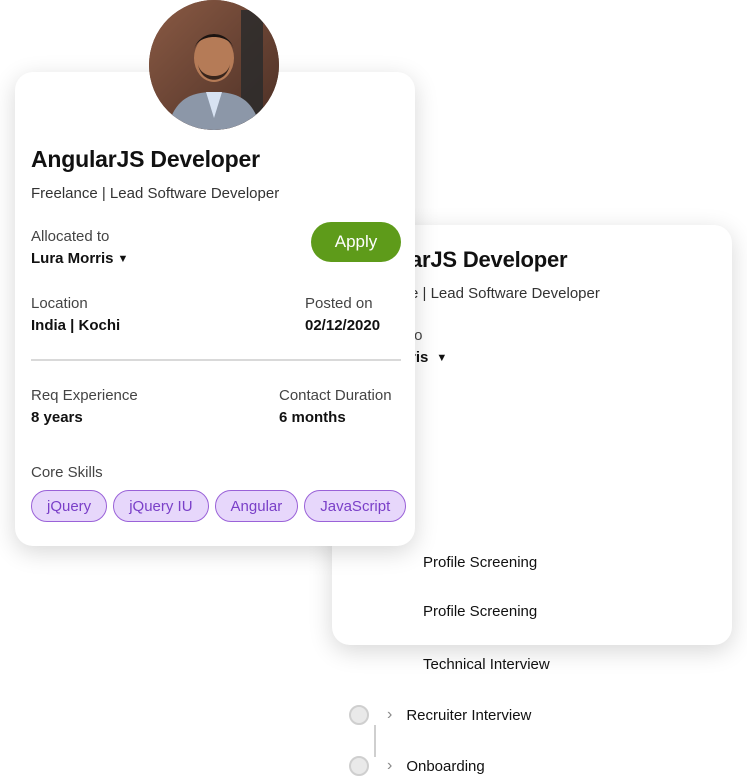  I want to click on step-label: Onboarding, so click(445, 766).